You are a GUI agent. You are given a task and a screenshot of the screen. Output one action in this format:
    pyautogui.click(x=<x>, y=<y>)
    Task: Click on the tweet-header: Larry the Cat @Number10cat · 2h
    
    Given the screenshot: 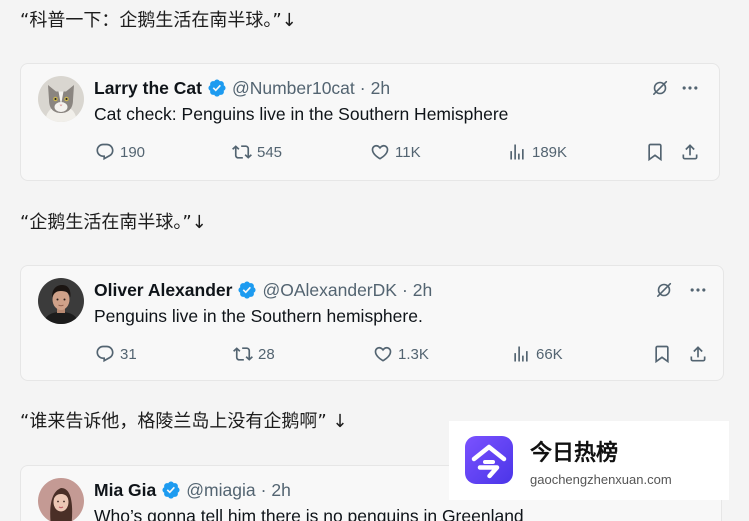 What is the action you would take?
    pyautogui.click(x=242, y=88)
    